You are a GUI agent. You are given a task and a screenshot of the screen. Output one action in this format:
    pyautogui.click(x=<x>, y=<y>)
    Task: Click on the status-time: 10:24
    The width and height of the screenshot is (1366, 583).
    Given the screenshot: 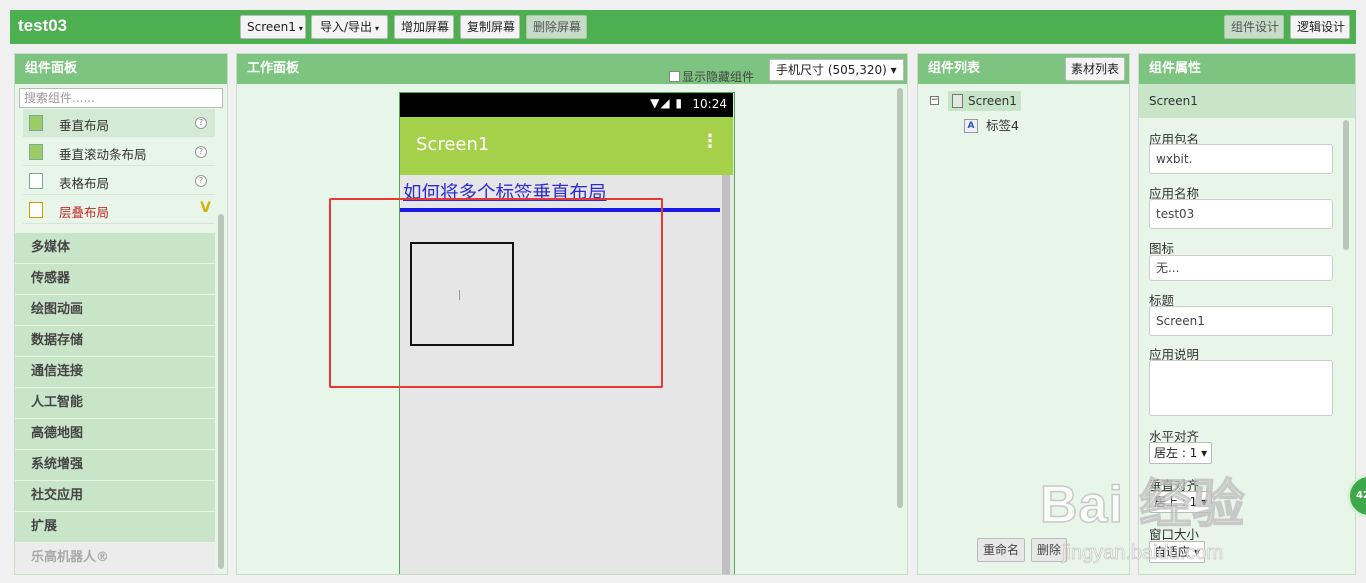 What is the action you would take?
    pyautogui.click(x=709, y=104)
    